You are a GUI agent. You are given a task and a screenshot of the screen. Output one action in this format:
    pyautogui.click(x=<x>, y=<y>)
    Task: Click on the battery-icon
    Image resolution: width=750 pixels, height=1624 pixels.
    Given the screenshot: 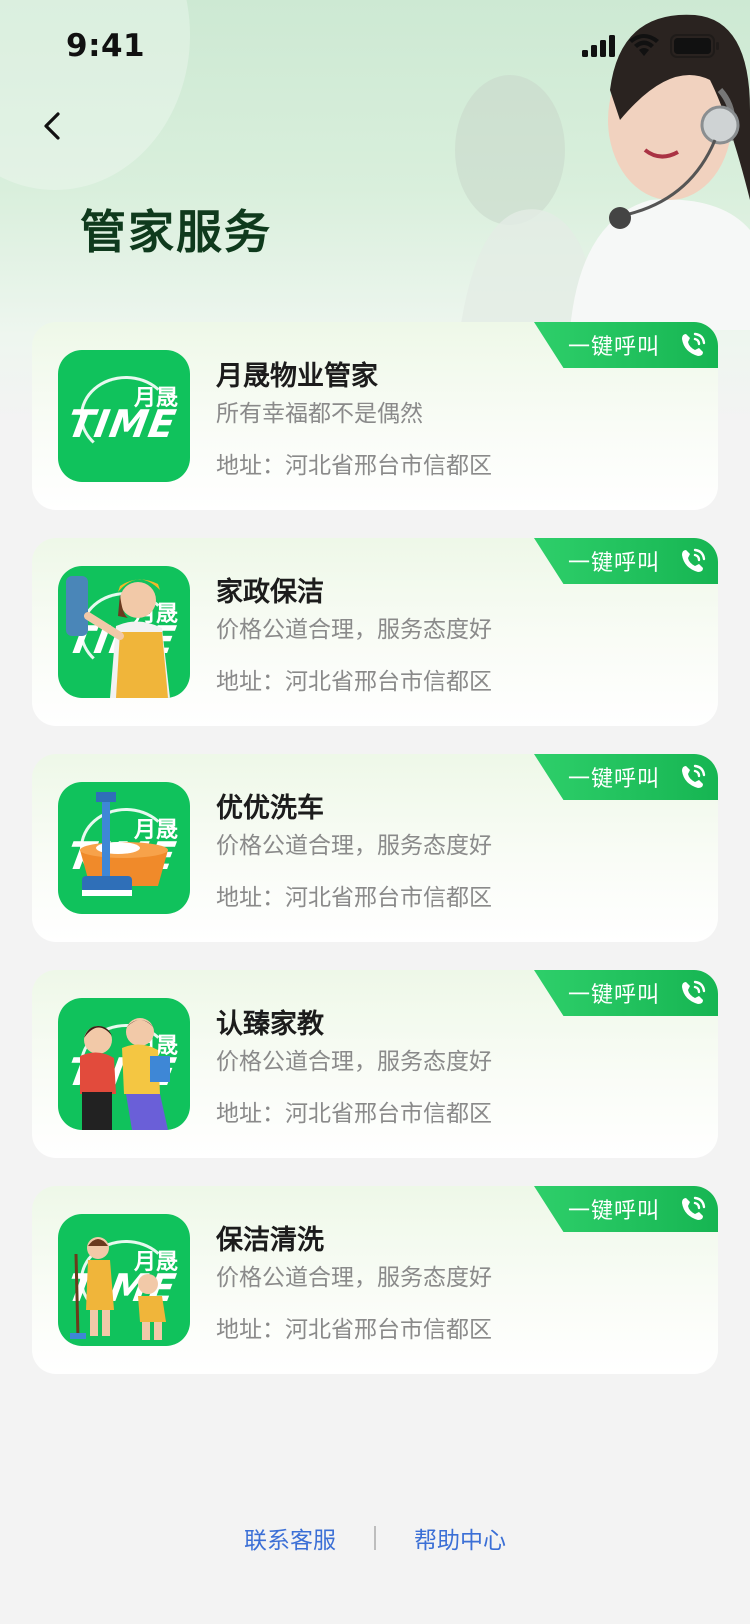 What is the action you would take?
    pyautogui.click(x=694, y=46)
    